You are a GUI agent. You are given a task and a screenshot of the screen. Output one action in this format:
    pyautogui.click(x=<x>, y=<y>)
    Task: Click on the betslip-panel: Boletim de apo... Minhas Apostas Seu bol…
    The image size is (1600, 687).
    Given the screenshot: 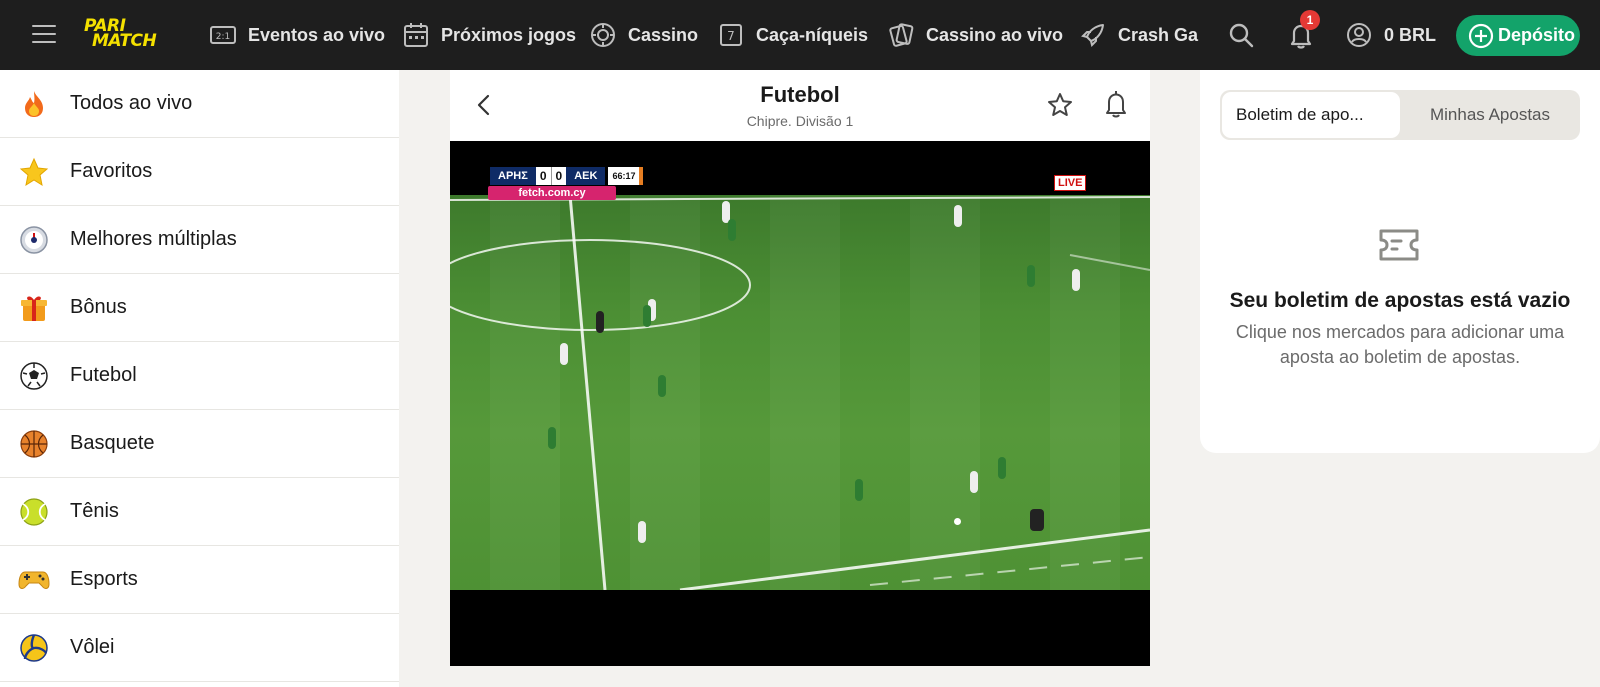 What is the action you would take?
    pyautogui.click(x=1400, y=261)
    